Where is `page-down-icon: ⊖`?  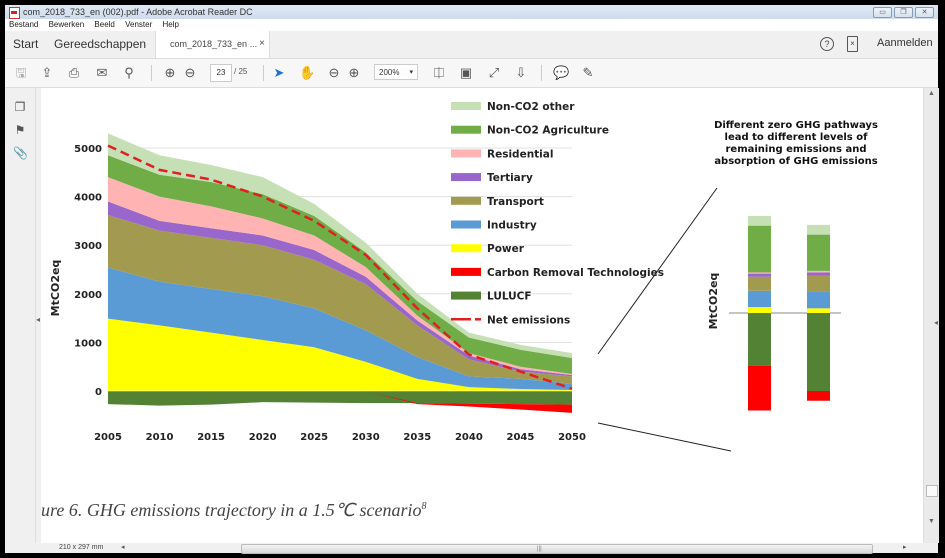
page-down-icon: ⊖ is located at coordinates (190, 73).